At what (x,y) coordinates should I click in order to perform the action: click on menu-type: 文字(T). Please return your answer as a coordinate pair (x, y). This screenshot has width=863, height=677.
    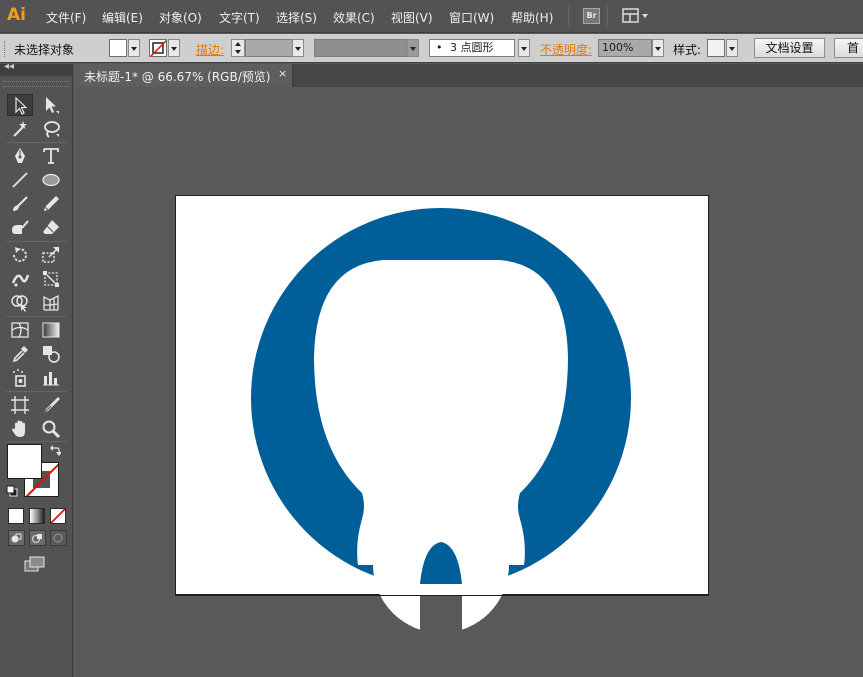
    Looking at the image, I should click on (239, 17).